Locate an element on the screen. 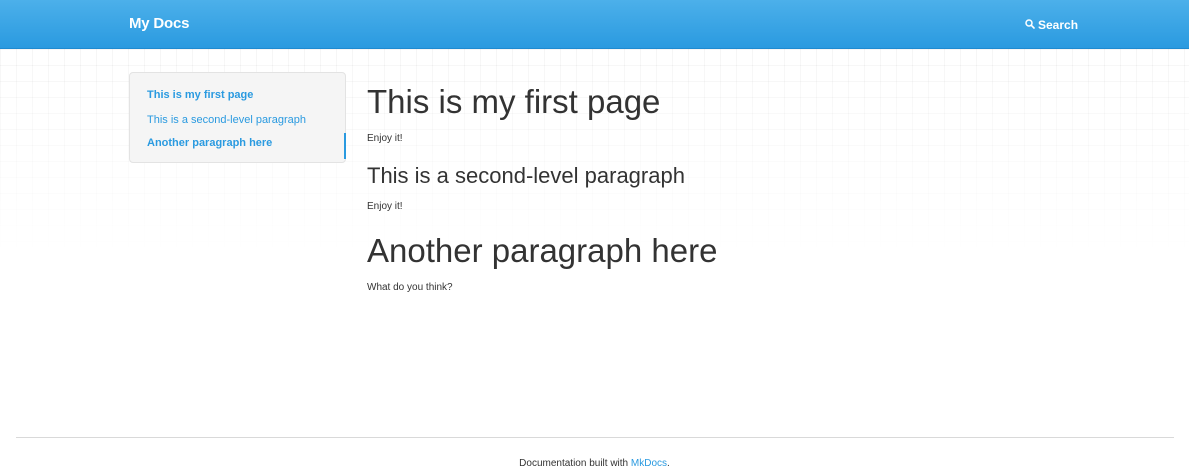 This screenshot has height=469, width=1189. section-heading-another-paragraph: Another paragraph here is located at coordinates (542, 250).